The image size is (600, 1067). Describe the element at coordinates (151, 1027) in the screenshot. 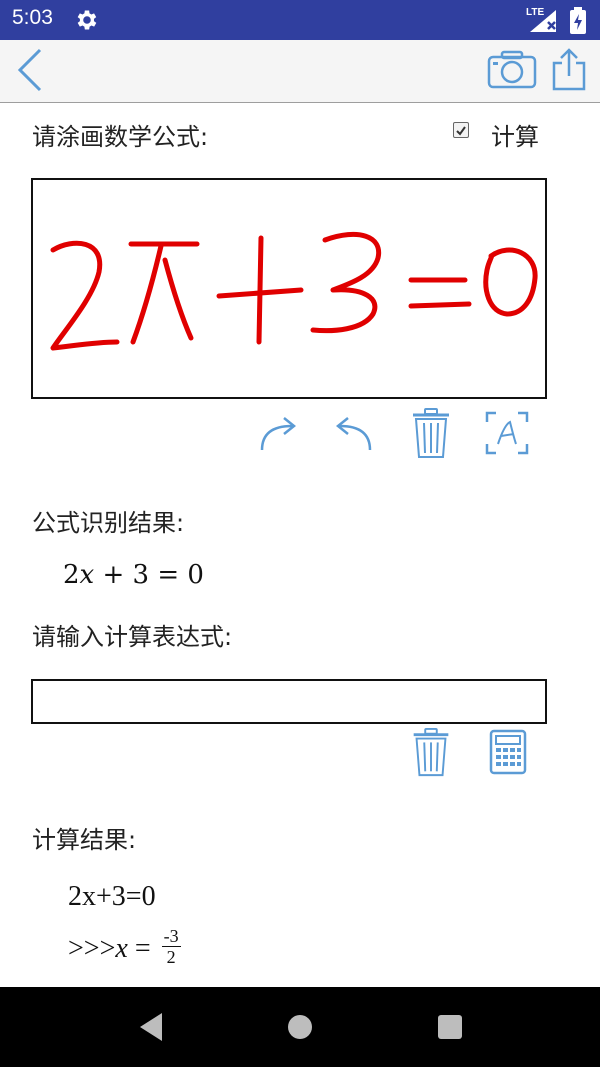

I see `nav-back-icon` at that location.